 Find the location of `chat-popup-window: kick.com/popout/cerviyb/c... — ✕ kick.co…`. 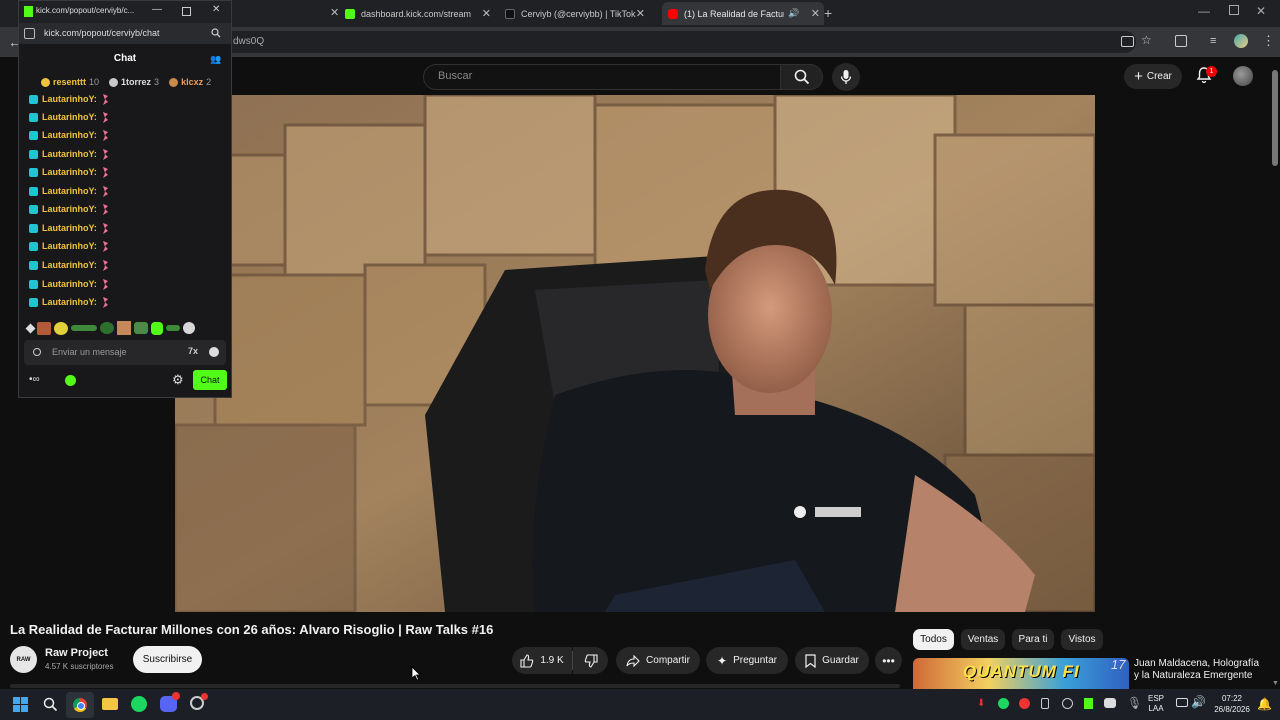

chat-popup-window: kick.com/popout/cerviyb/c... — ✕ kick.co… is located at coordinates (125, 199).